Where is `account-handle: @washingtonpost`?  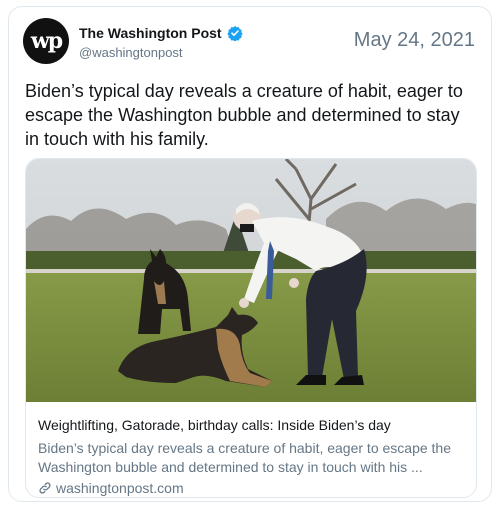
account-handle: @washingtonpost is located at coordinates (131, 52).